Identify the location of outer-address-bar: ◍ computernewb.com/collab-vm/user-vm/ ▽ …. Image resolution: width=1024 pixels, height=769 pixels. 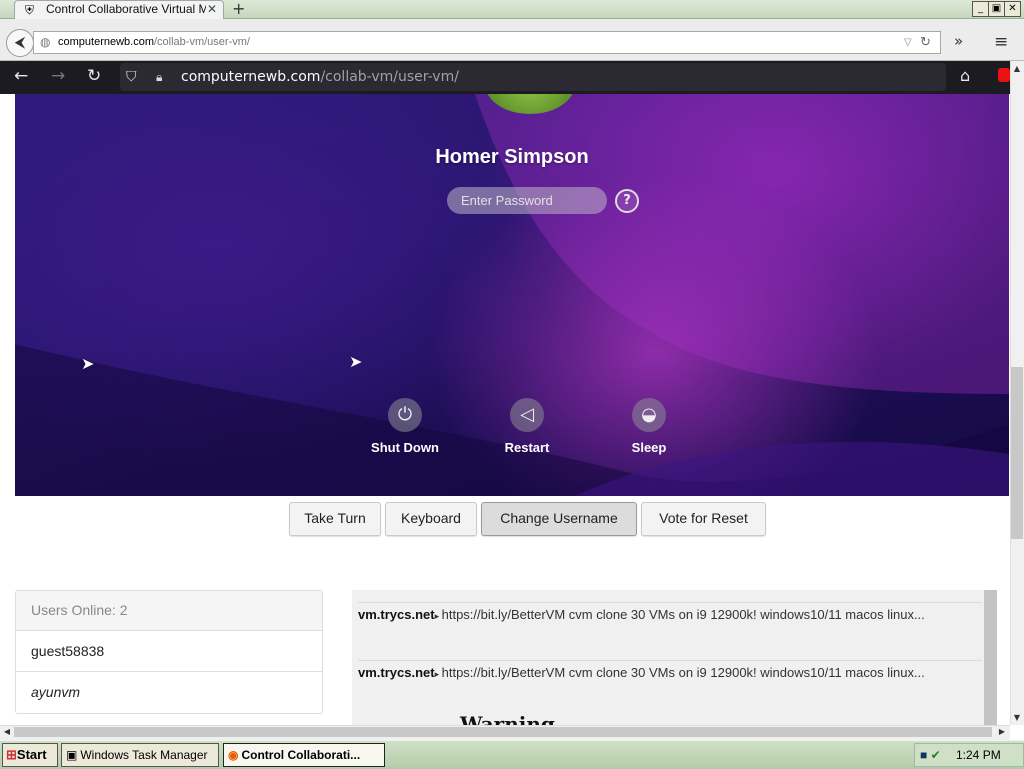
(487, 42).